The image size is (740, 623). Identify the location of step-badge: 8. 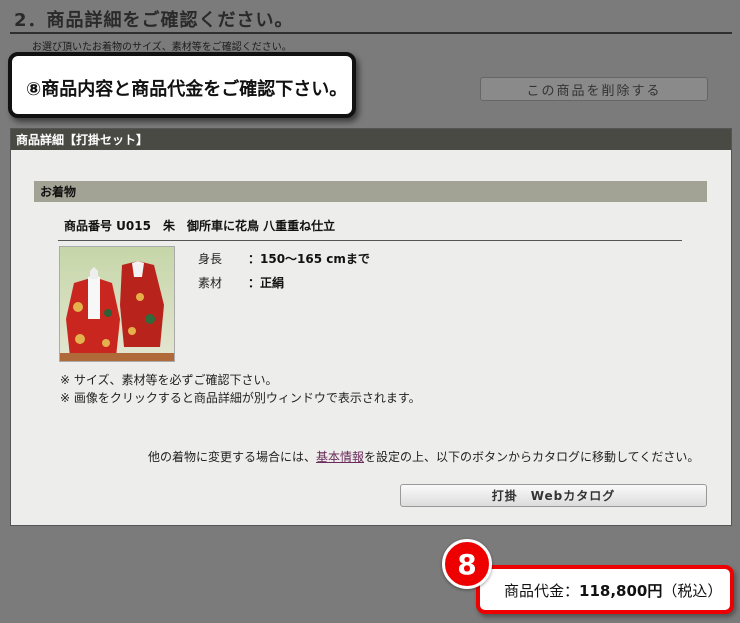
(467, 564).